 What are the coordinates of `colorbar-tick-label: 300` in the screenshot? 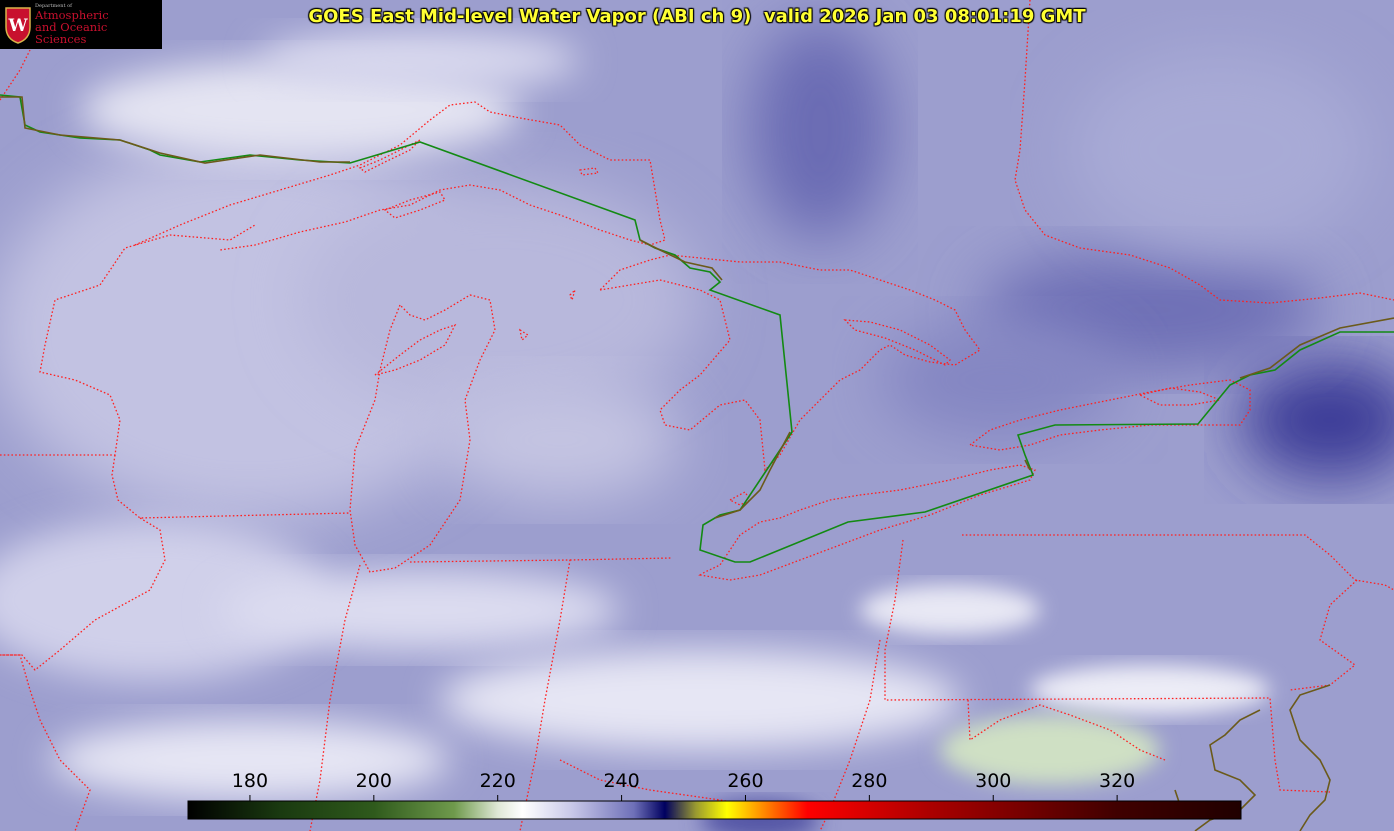 It's located at (993, 781).